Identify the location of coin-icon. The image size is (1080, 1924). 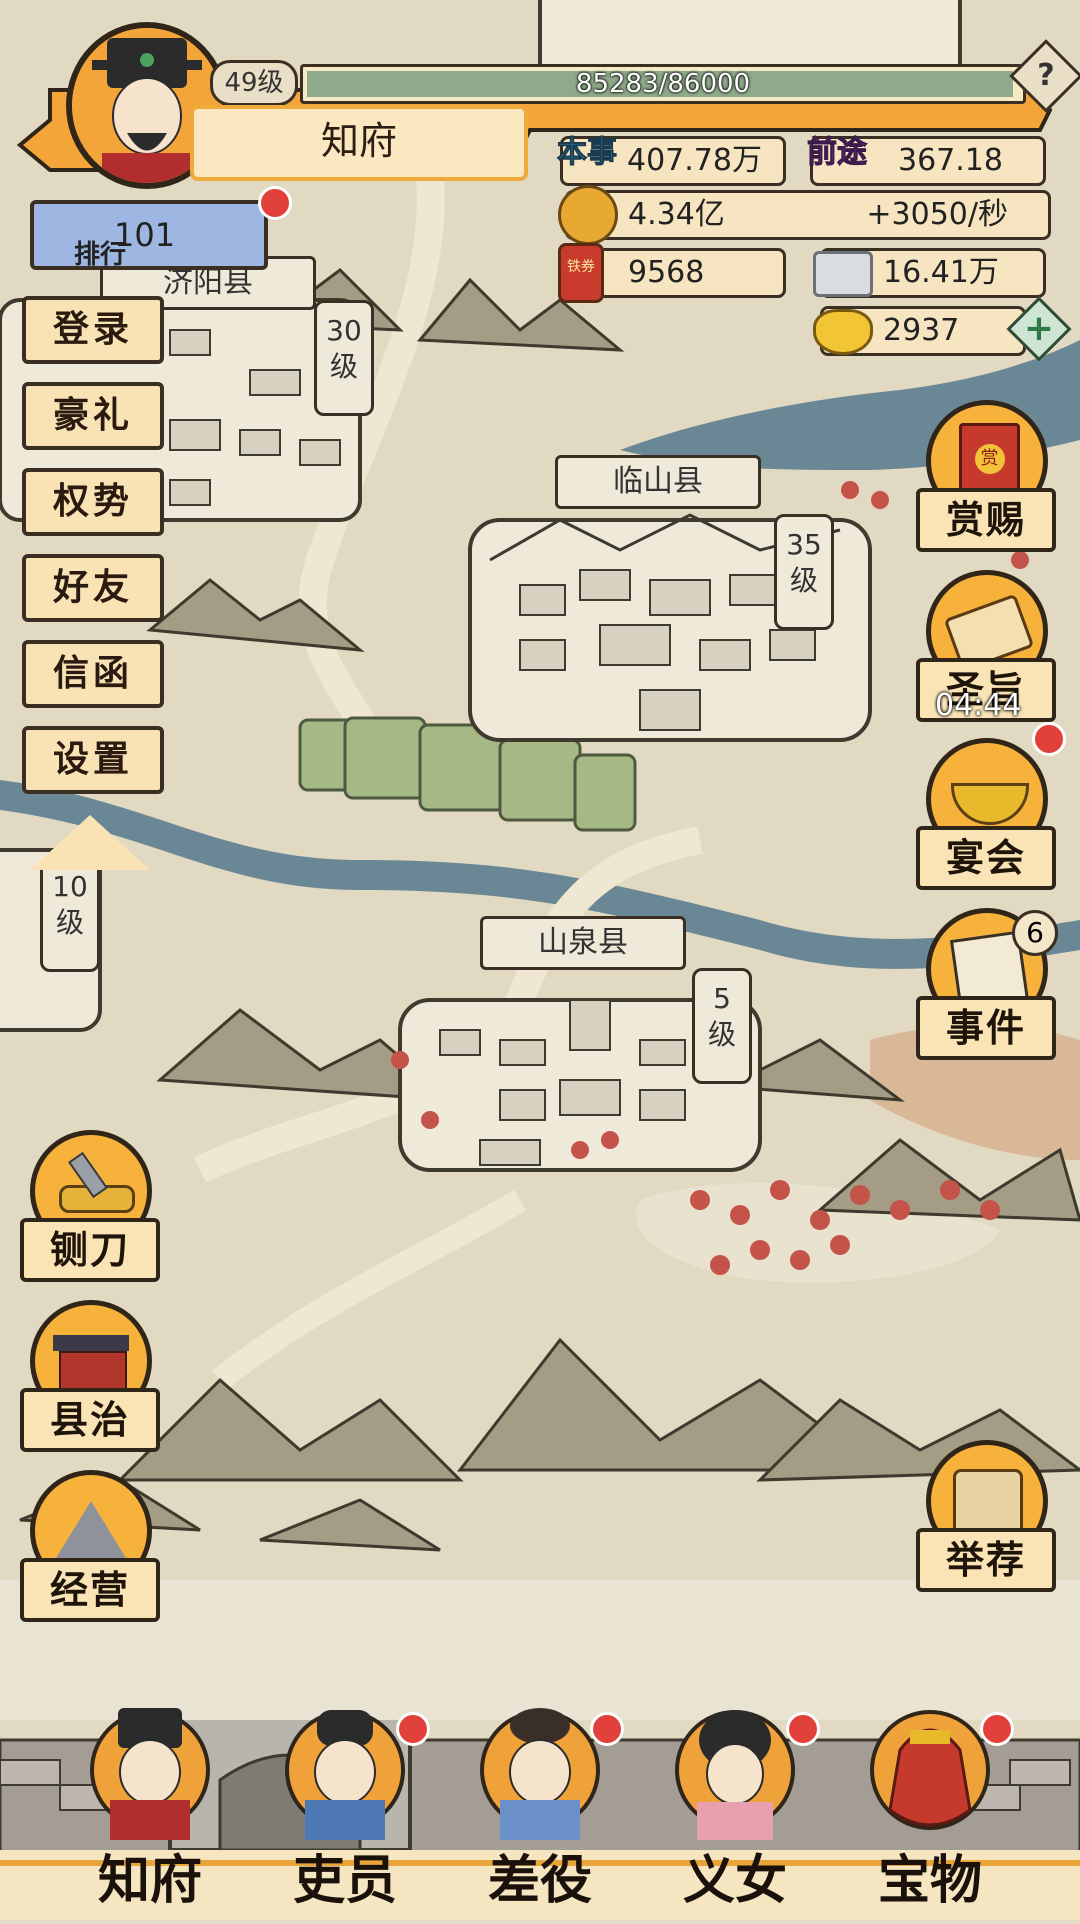
(588, 215).